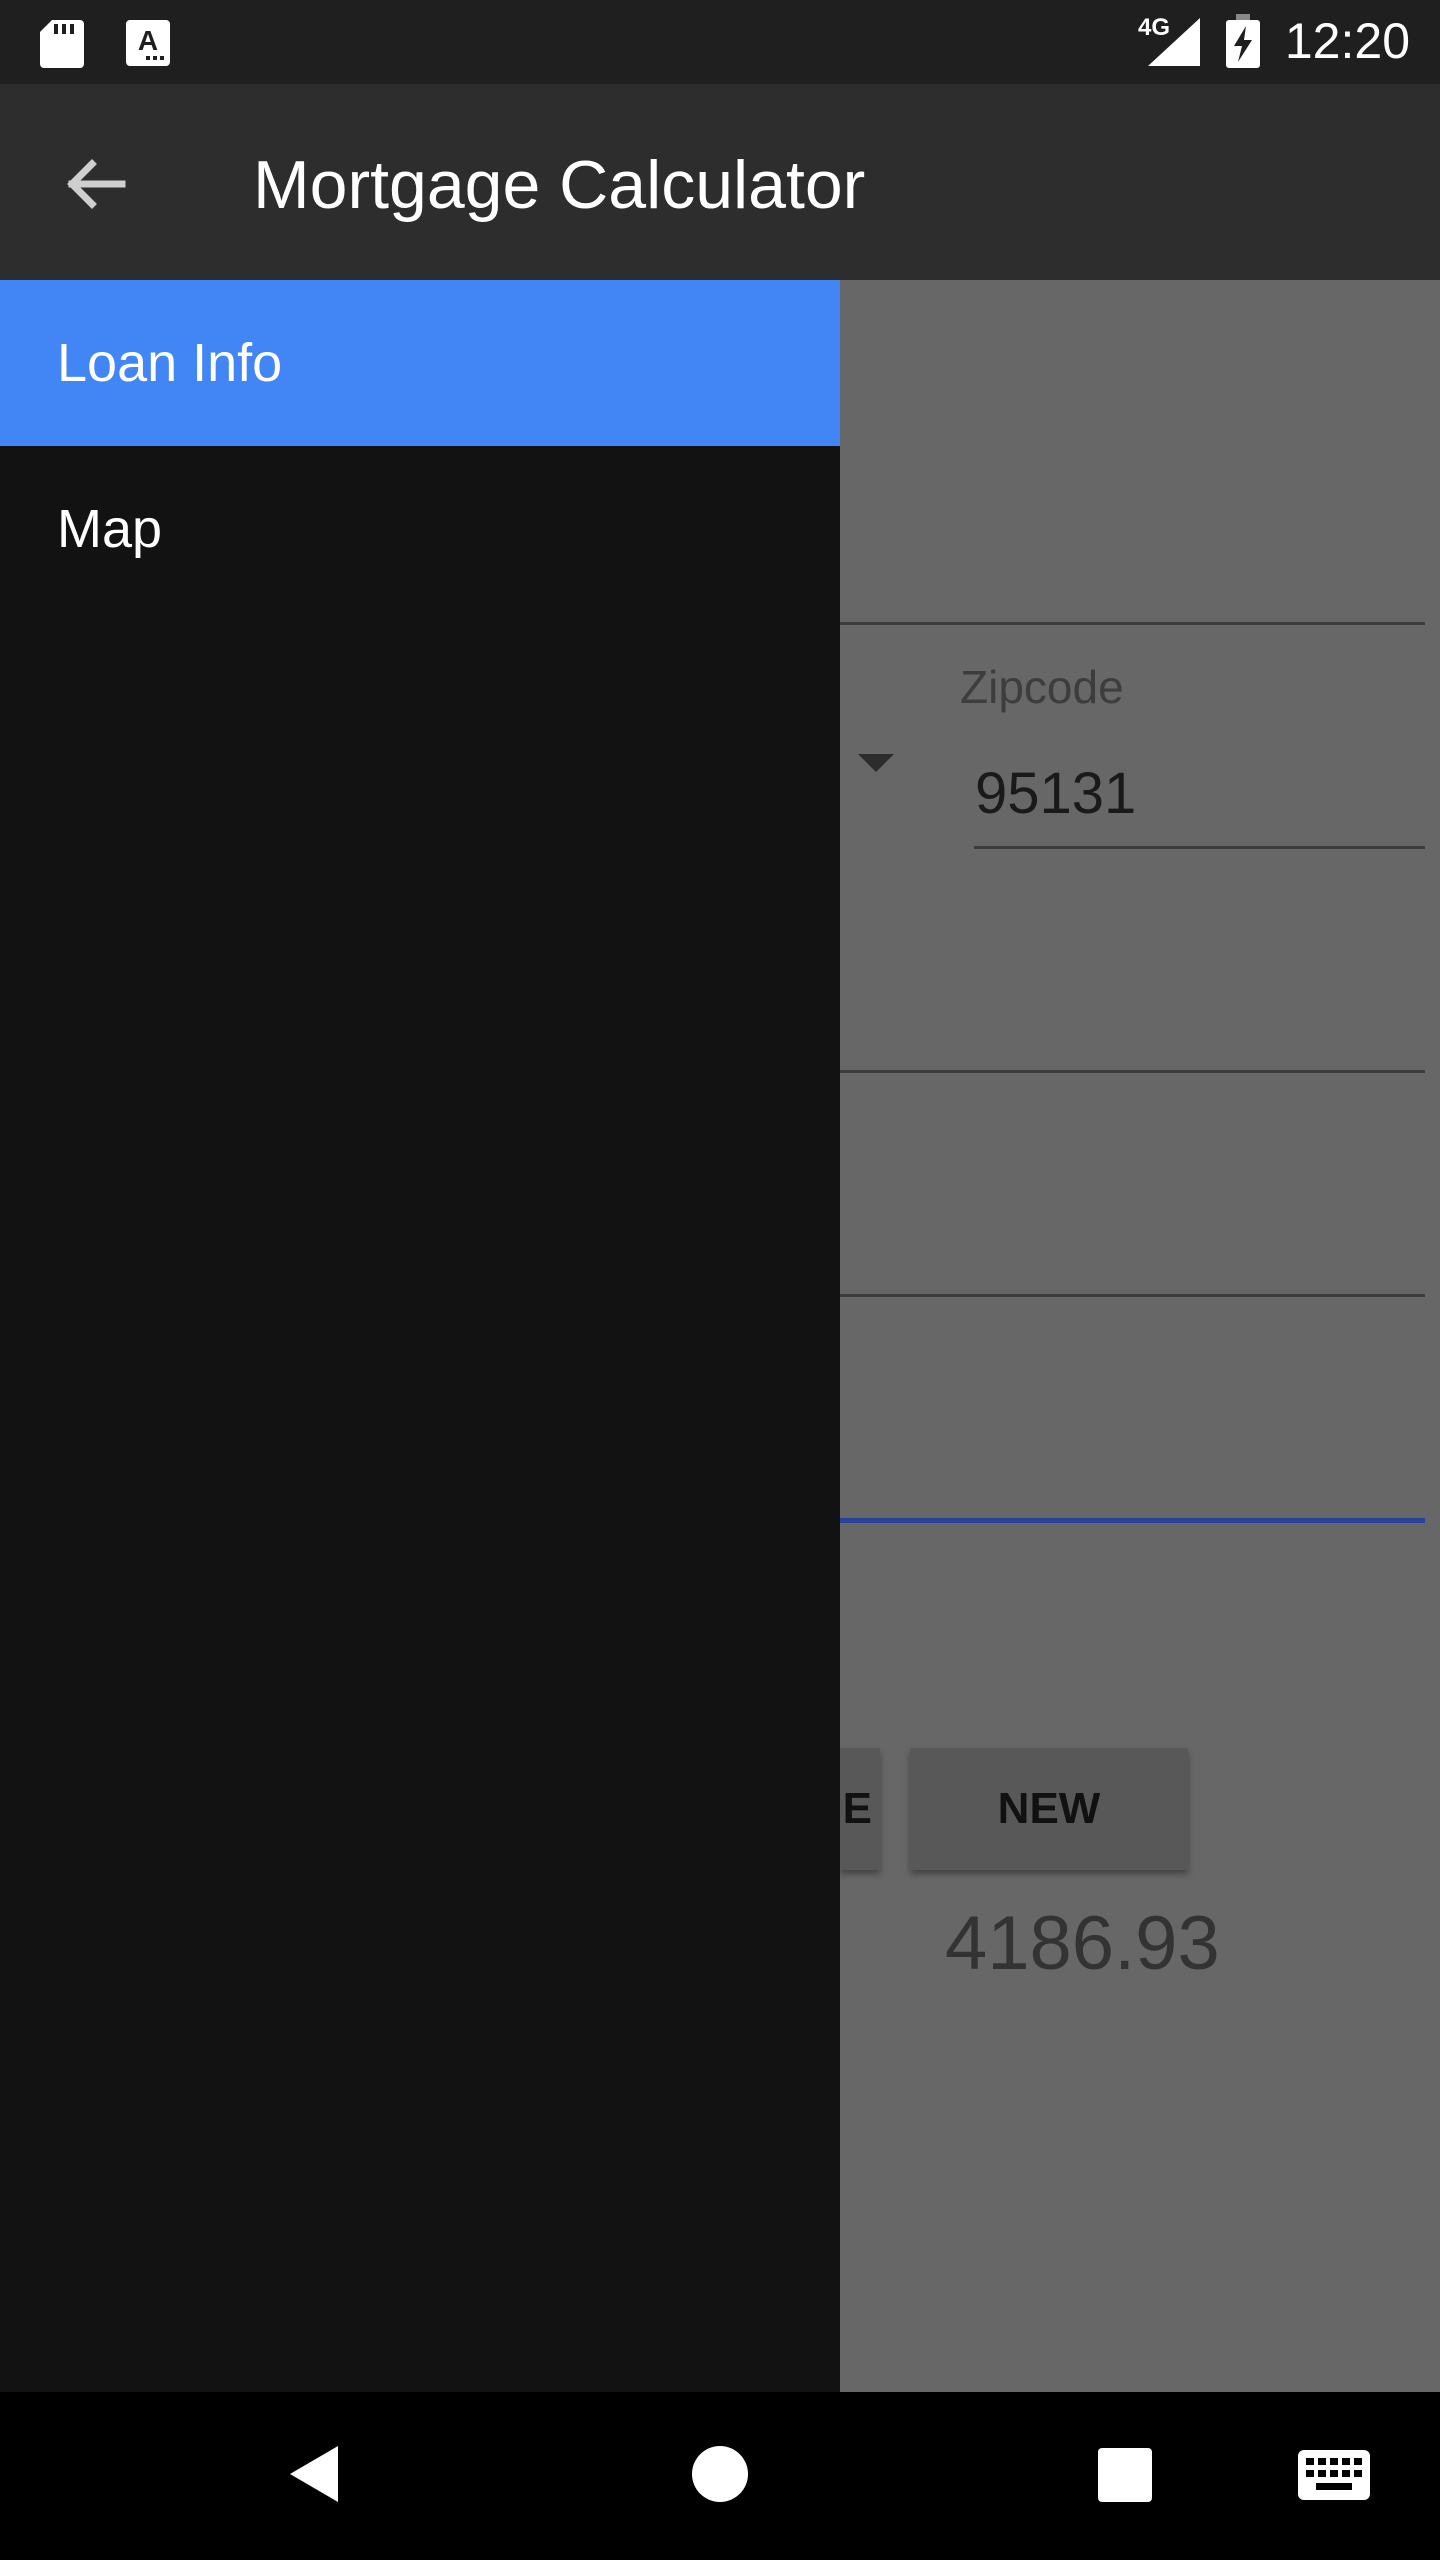 This screenshot has width=1440, height=2560. Describe the element at coordinates (1042, 687) in the screenshot. I see `zipcode-label: Zipcode` at that location.